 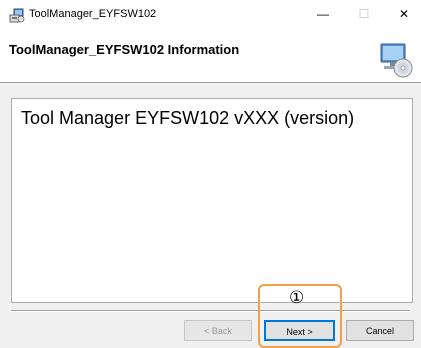 What do you see at coordinates (150, 118) in the screenshot?
I see `product-name: Tool Manager EYFSW102 vXXX` at bounding box center [150, 118].